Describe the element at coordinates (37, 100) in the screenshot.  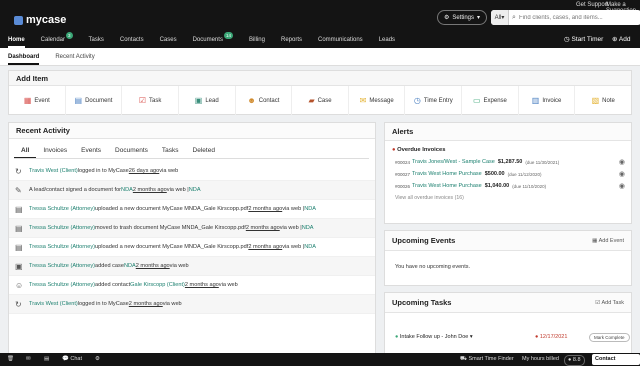
I see `add-event-button: ▦ Event` at that location.